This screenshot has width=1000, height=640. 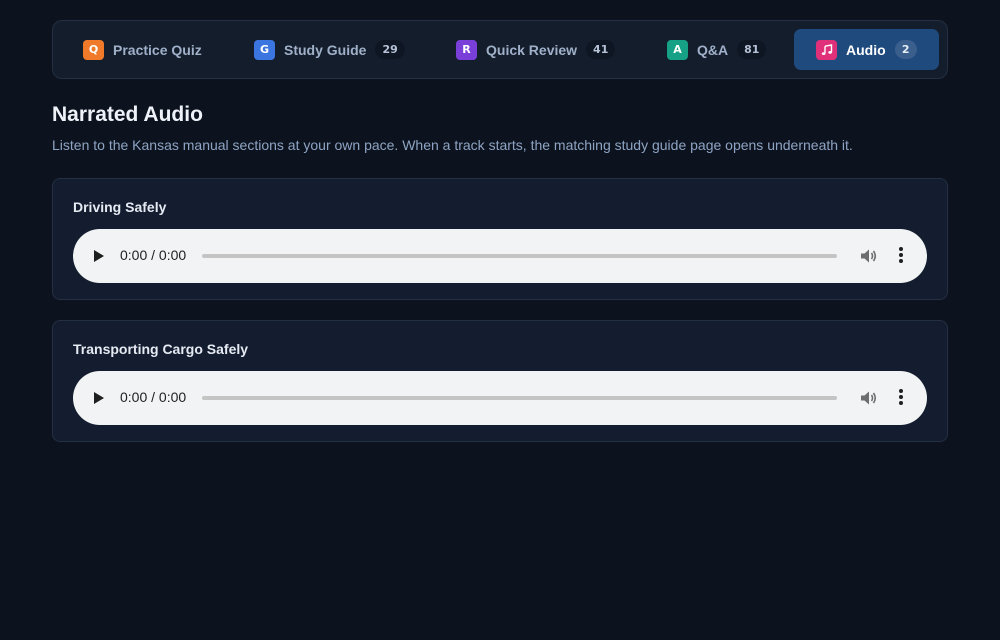 What do you see at coordinates (713, 49) in the screenshot?
I see `tab-label: Q&A` at bounding box center [713, 49].